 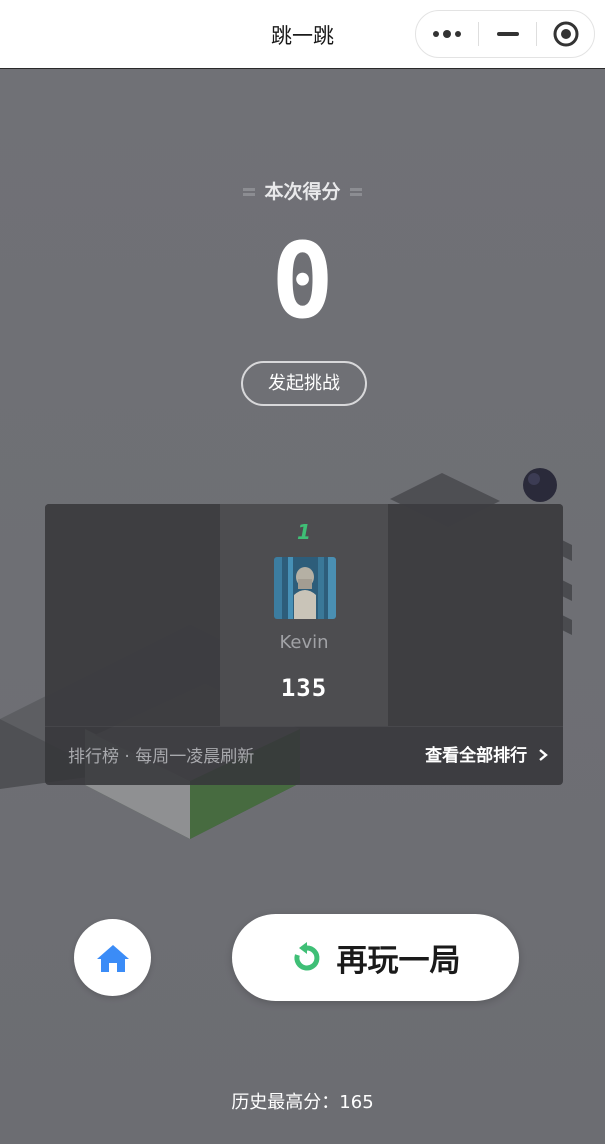 I want to click on leaderboard-refresh-note: 排行榜 · 每周一凌晨刷新, so click(x=161, y=757).